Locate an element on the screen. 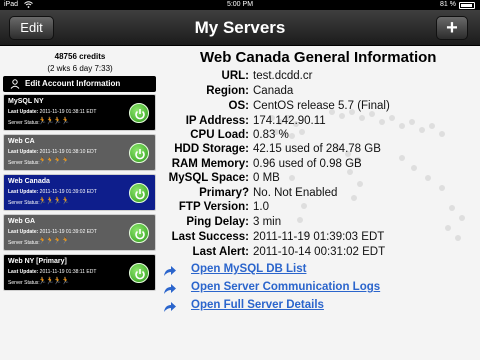  info-row-url: URL: test.dcdd.cr is located at coordinates (320, 77).